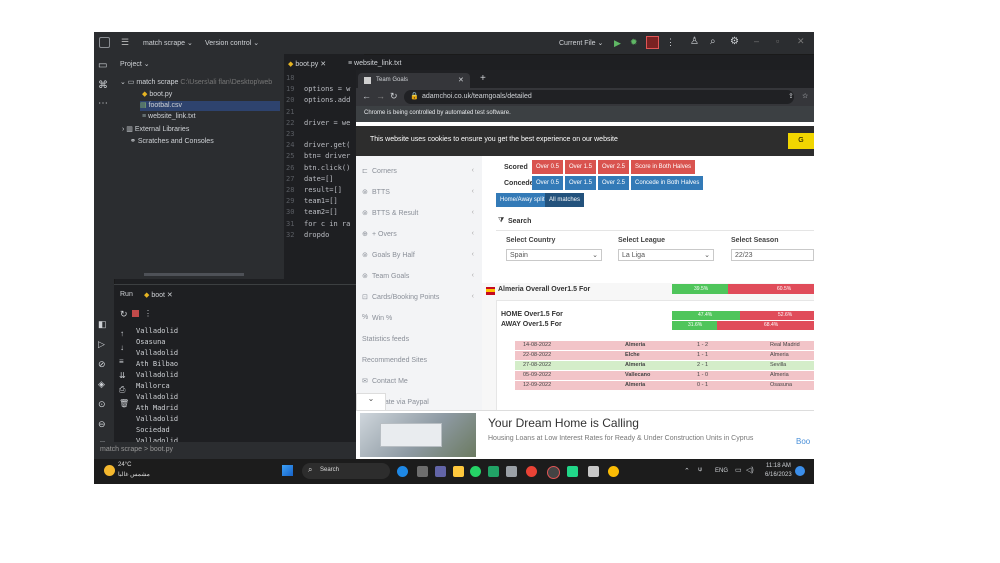 The image size is (1000, 563). What do you see at coordinates (135, 64) in the screenshot?
I see `project-panel-title: Project ⌄` at bounding box center [135, 64].